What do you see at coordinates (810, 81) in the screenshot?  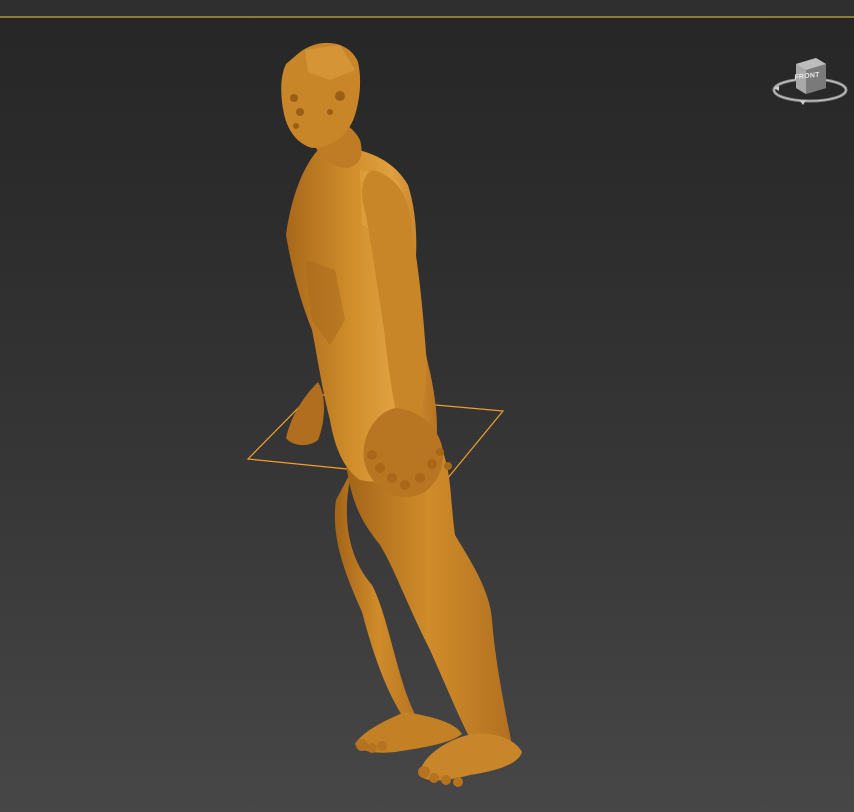 I see `viewcube-icon` at bounding box center [810, 81].